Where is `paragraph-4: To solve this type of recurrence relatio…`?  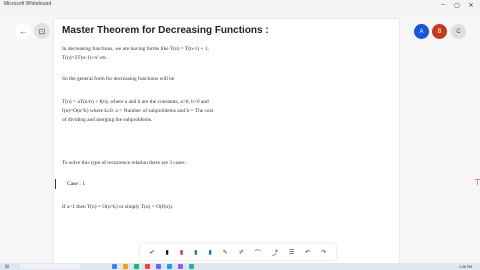
paragraph-4: To solve this type of recurrence relatio… is located at coordinates (125, 163).